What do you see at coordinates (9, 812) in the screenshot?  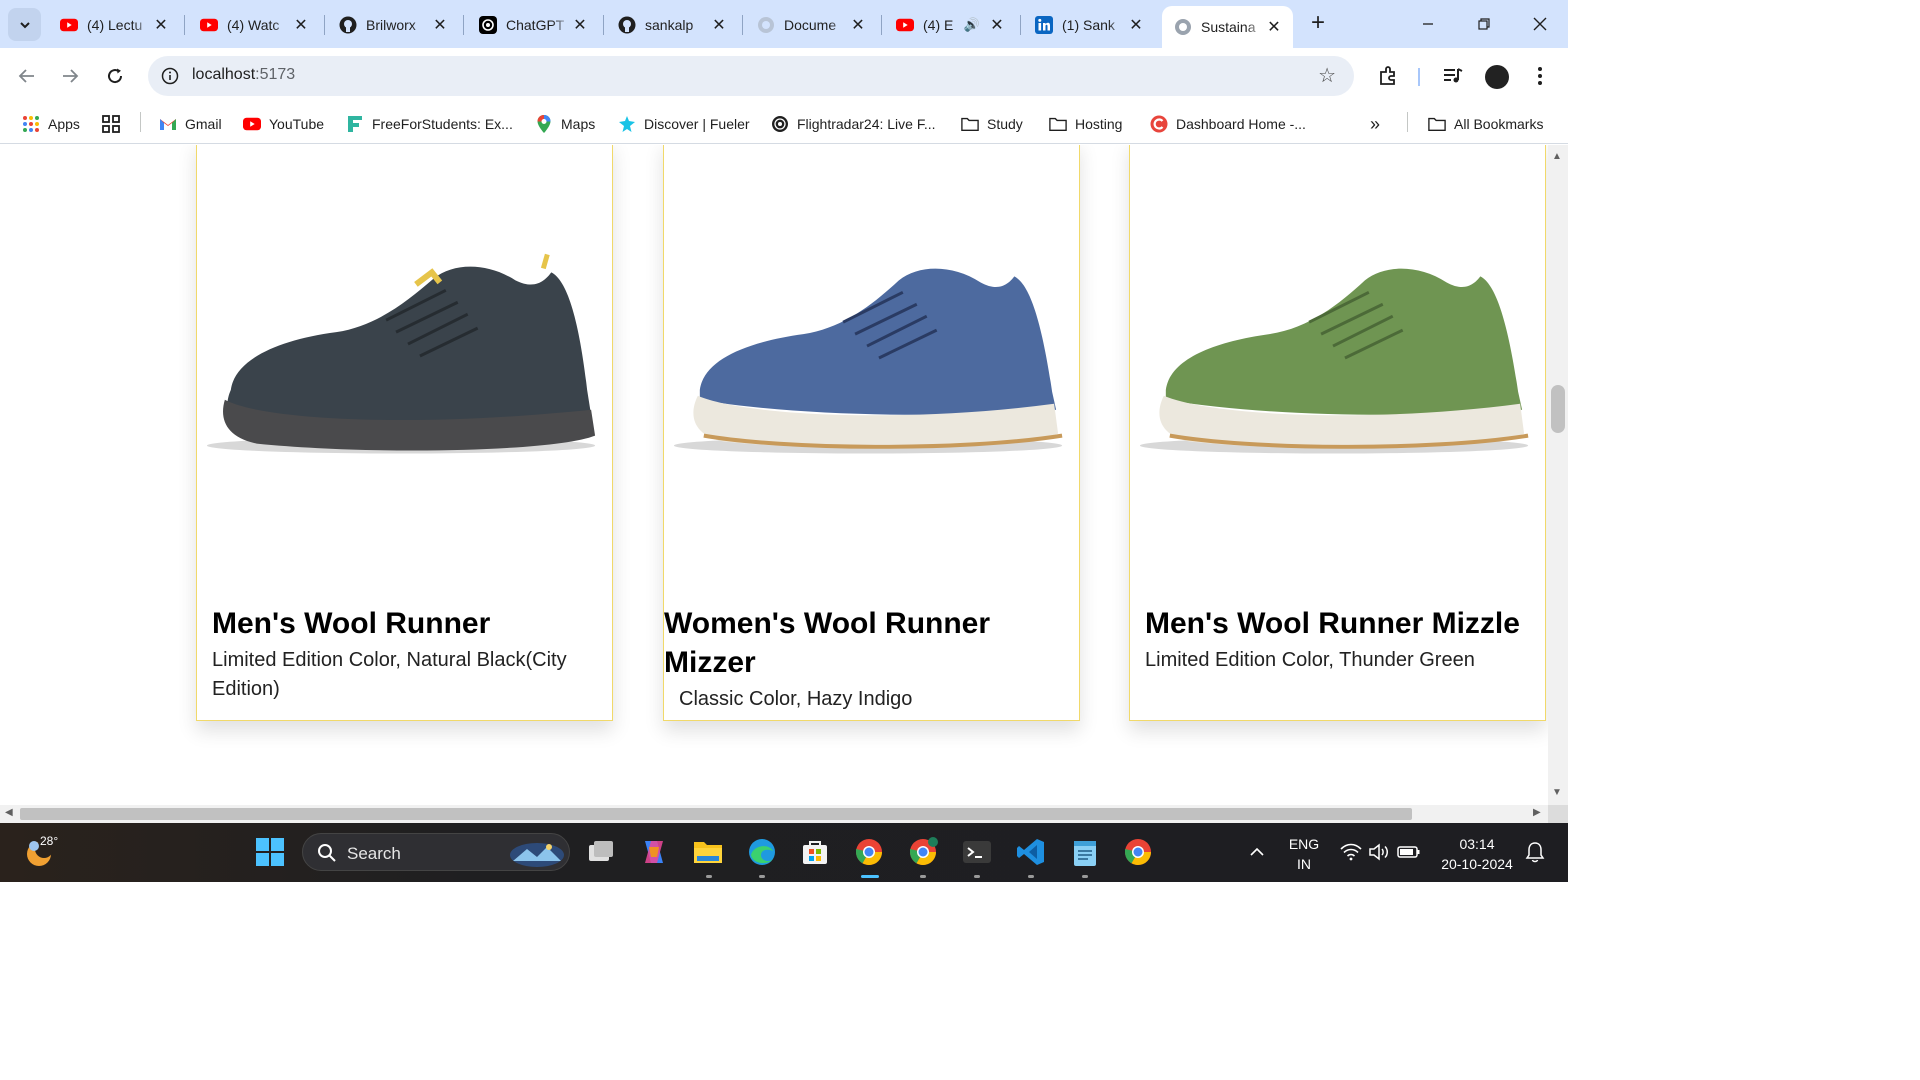 I see `scroll-left-arrow-icon: ◀` at bounding box center [9, 812].